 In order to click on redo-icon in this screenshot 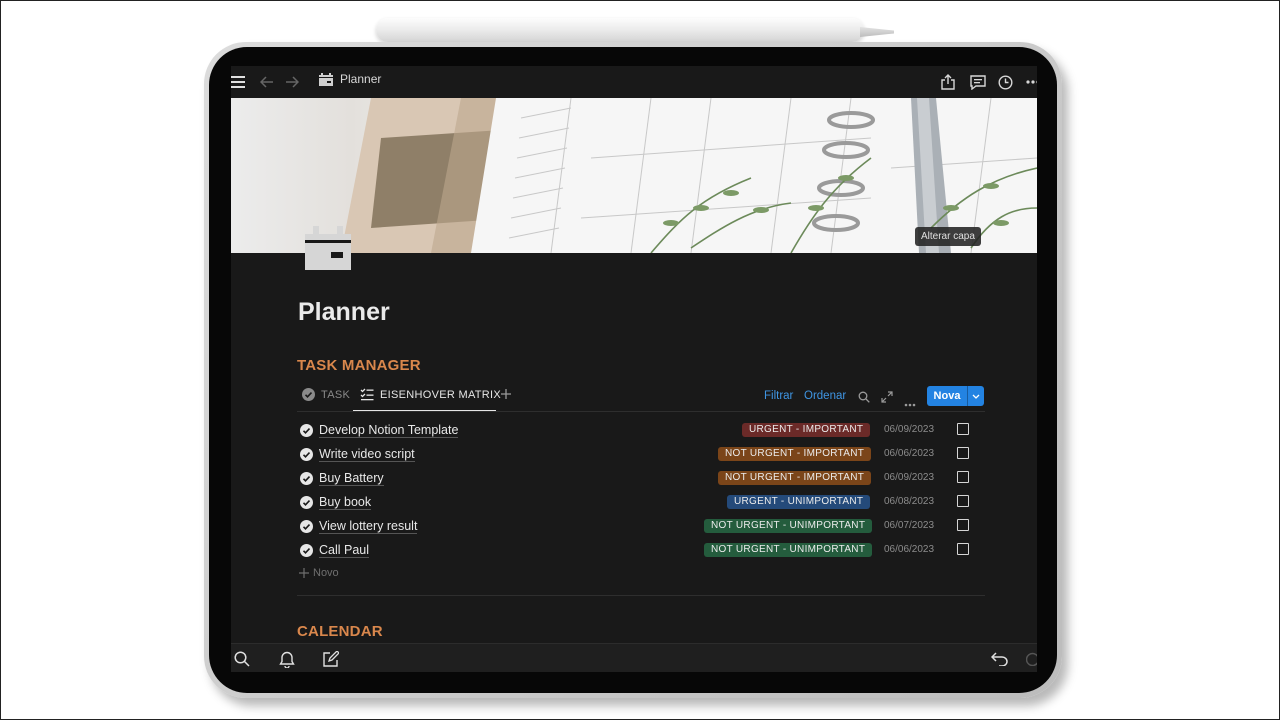, I will do `click(1030, 659)`.